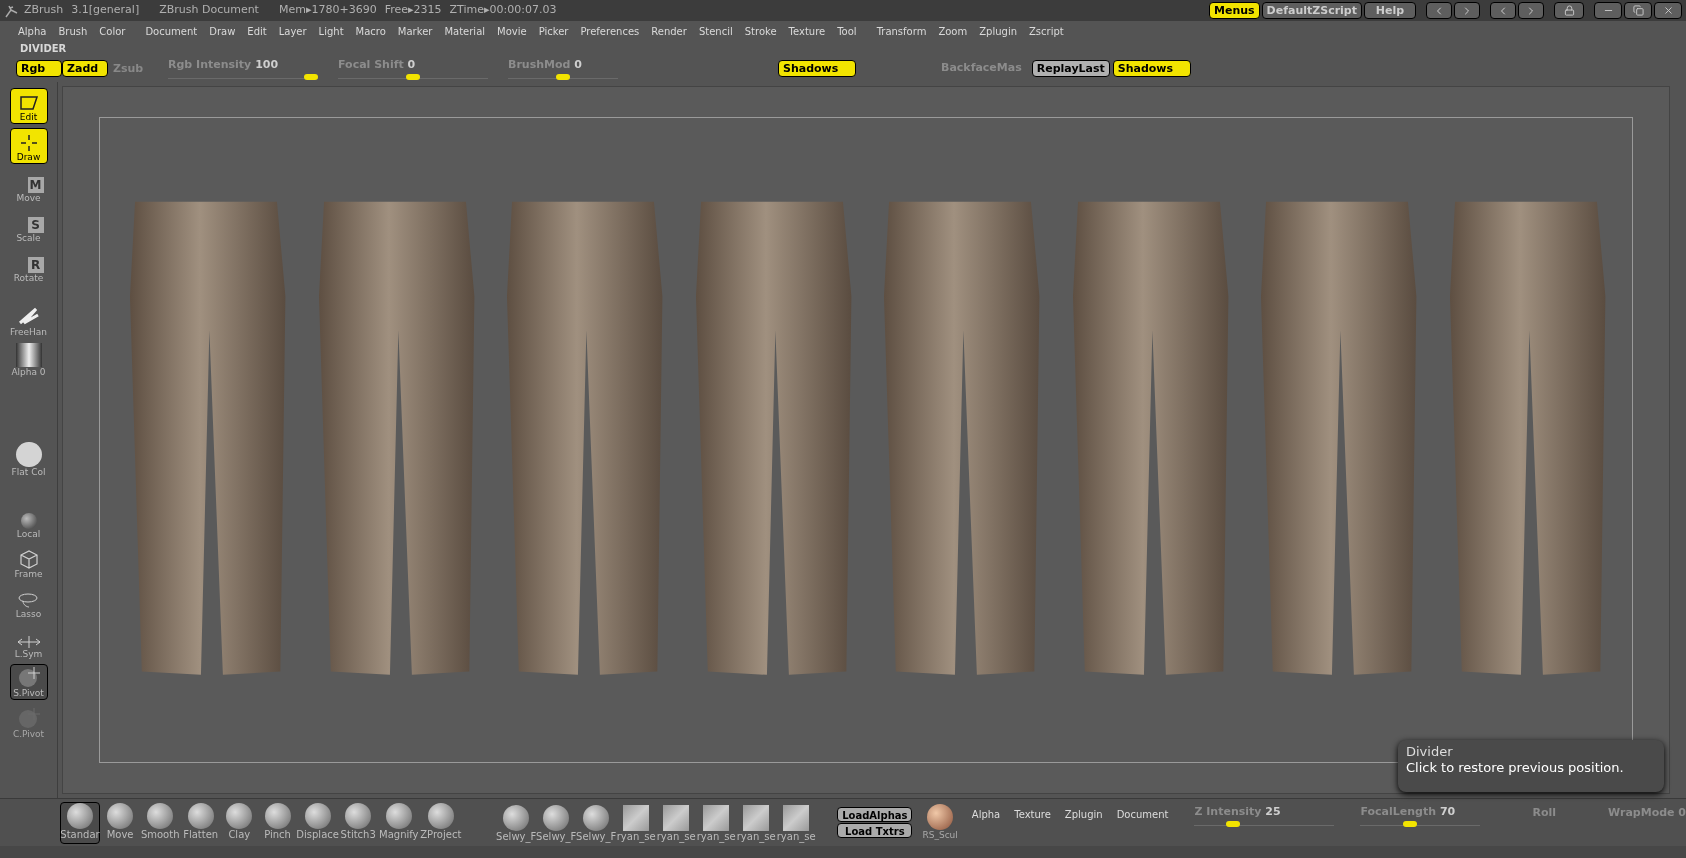 Image resolution: width=1686 pixels, height=858 pixels. Describe the element at coordinates (413, 10) in the screenshot. I see `free-memory-text: Free▸2315` at that location.